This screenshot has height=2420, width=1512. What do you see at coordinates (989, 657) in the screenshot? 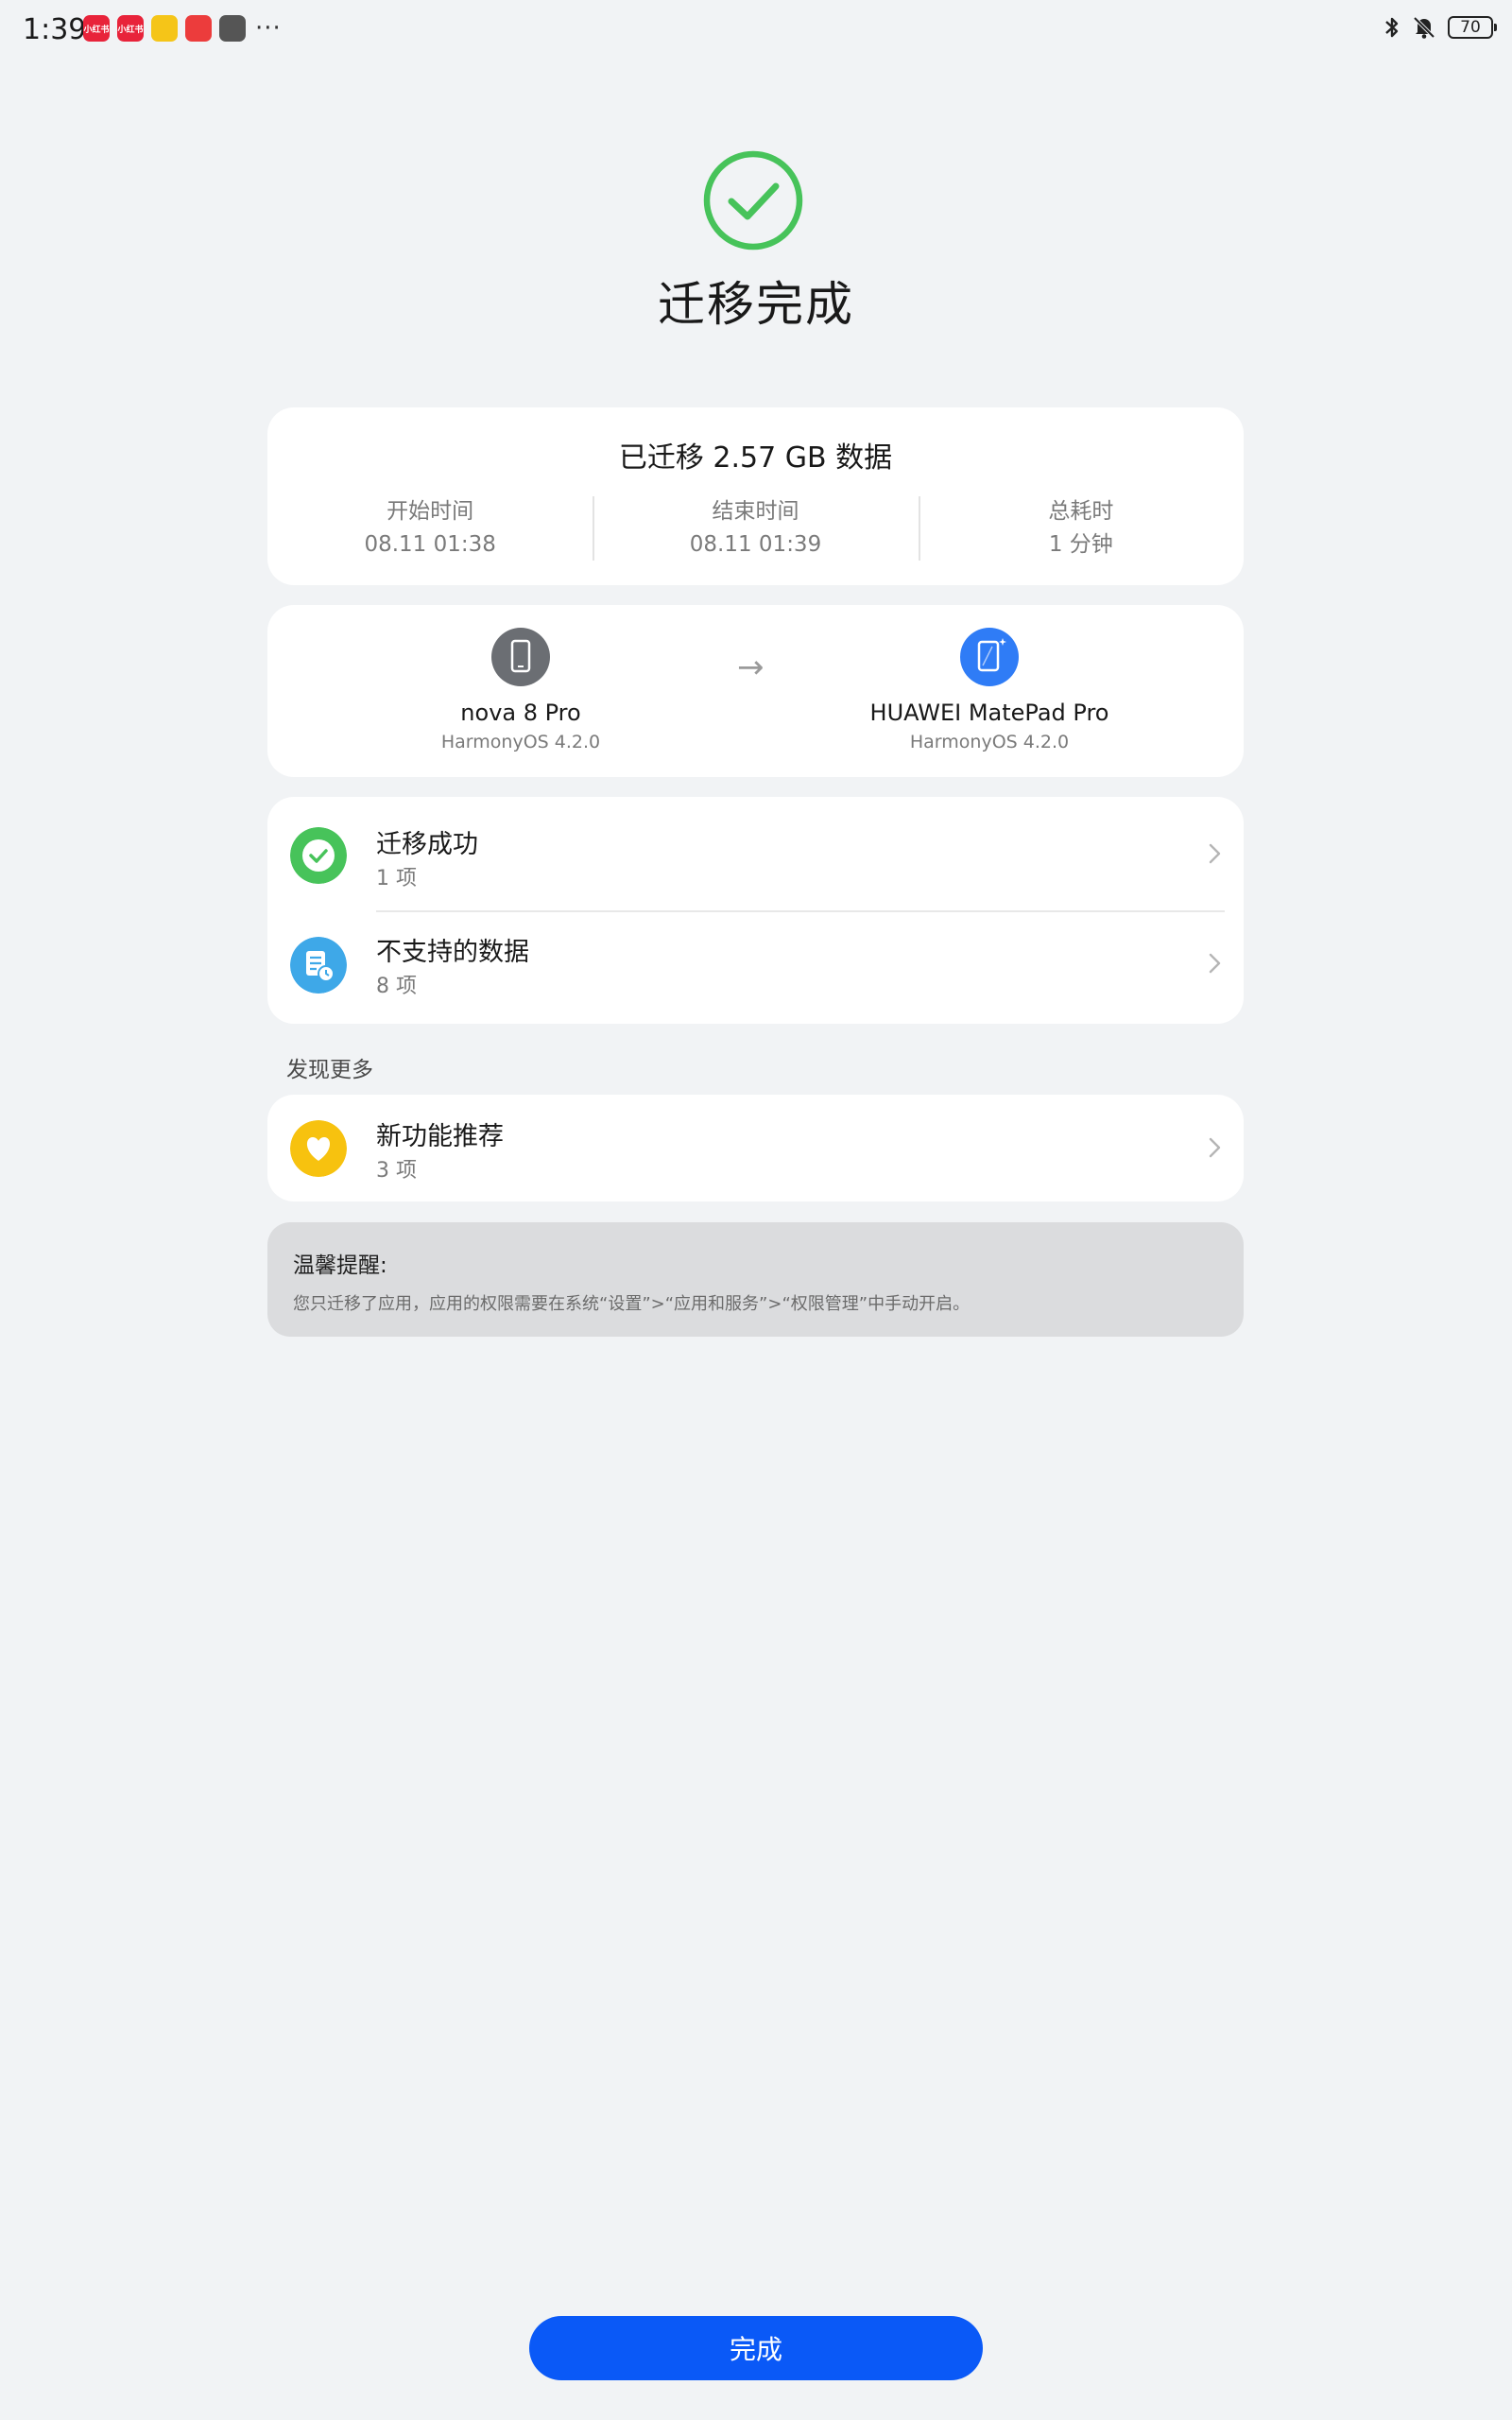
I see `tablet-icon` at bounding box center [989, 657].